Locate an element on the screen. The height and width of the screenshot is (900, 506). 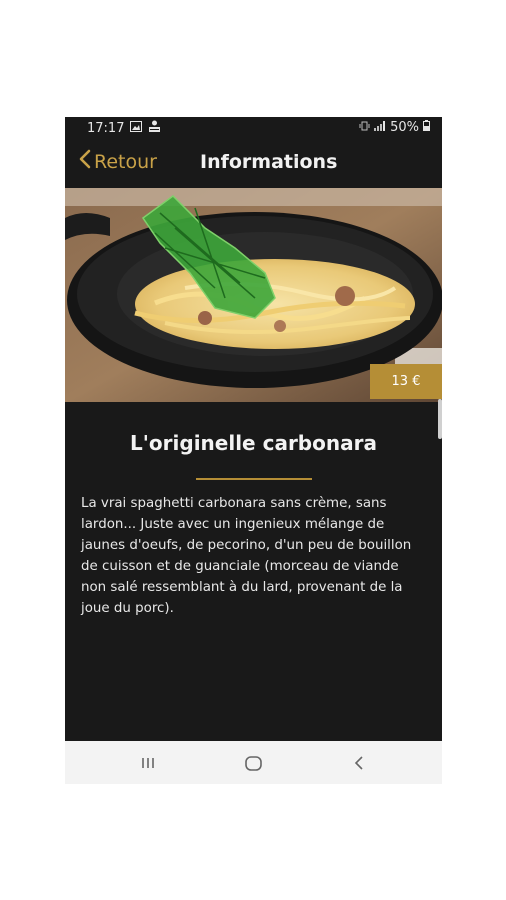
back-button: Retour is located at coordinates (118, 161).